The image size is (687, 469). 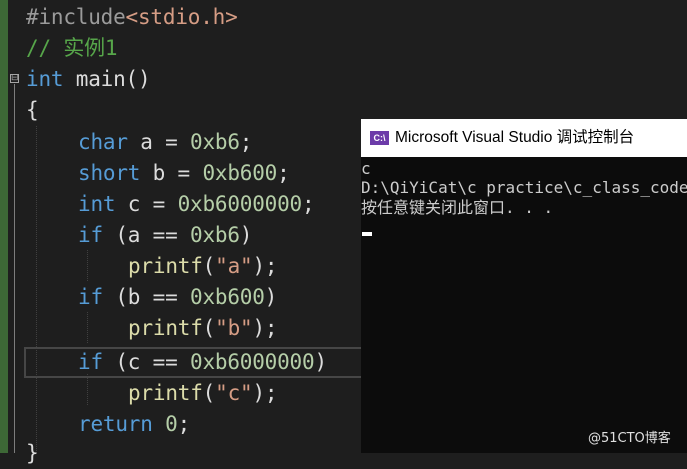 What do you see at coordinates (109, 173) in the screenshot?
I see `keyword-short: short` at bounding box center [109, 173].